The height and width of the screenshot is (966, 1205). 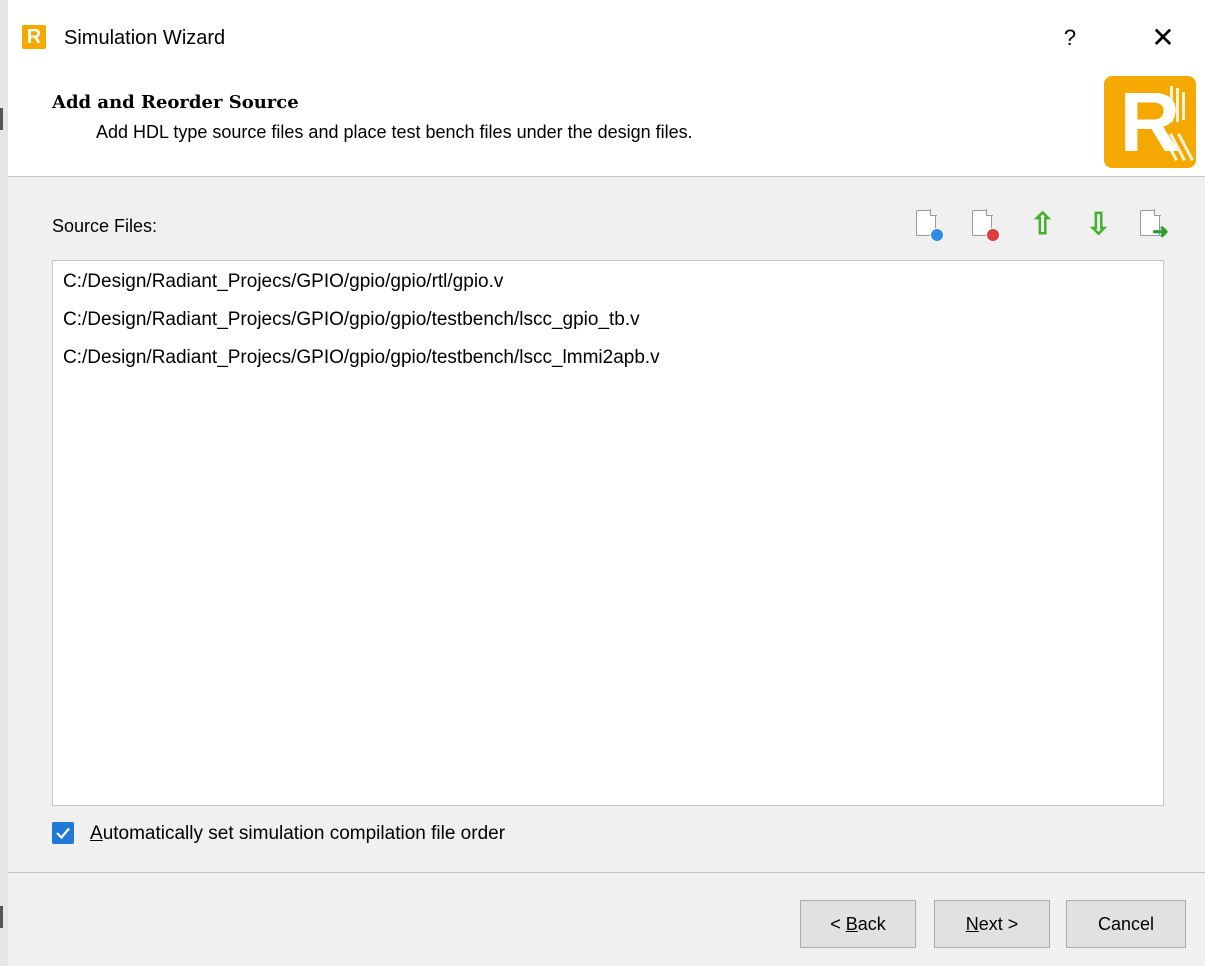 I want to click on close-button: ✕, so click(x=1163, y=38).